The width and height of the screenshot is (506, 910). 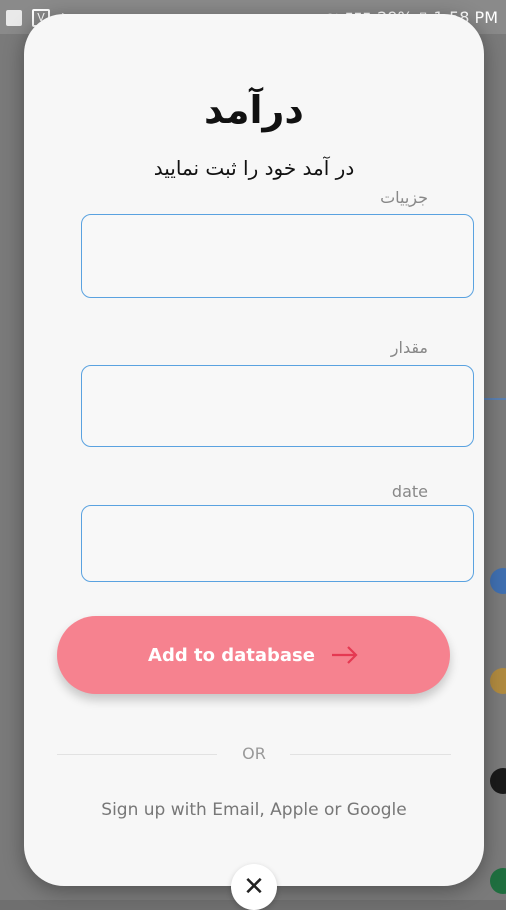 I want to click on add-to-database-button: Add to database, so click(x=253, y=655).